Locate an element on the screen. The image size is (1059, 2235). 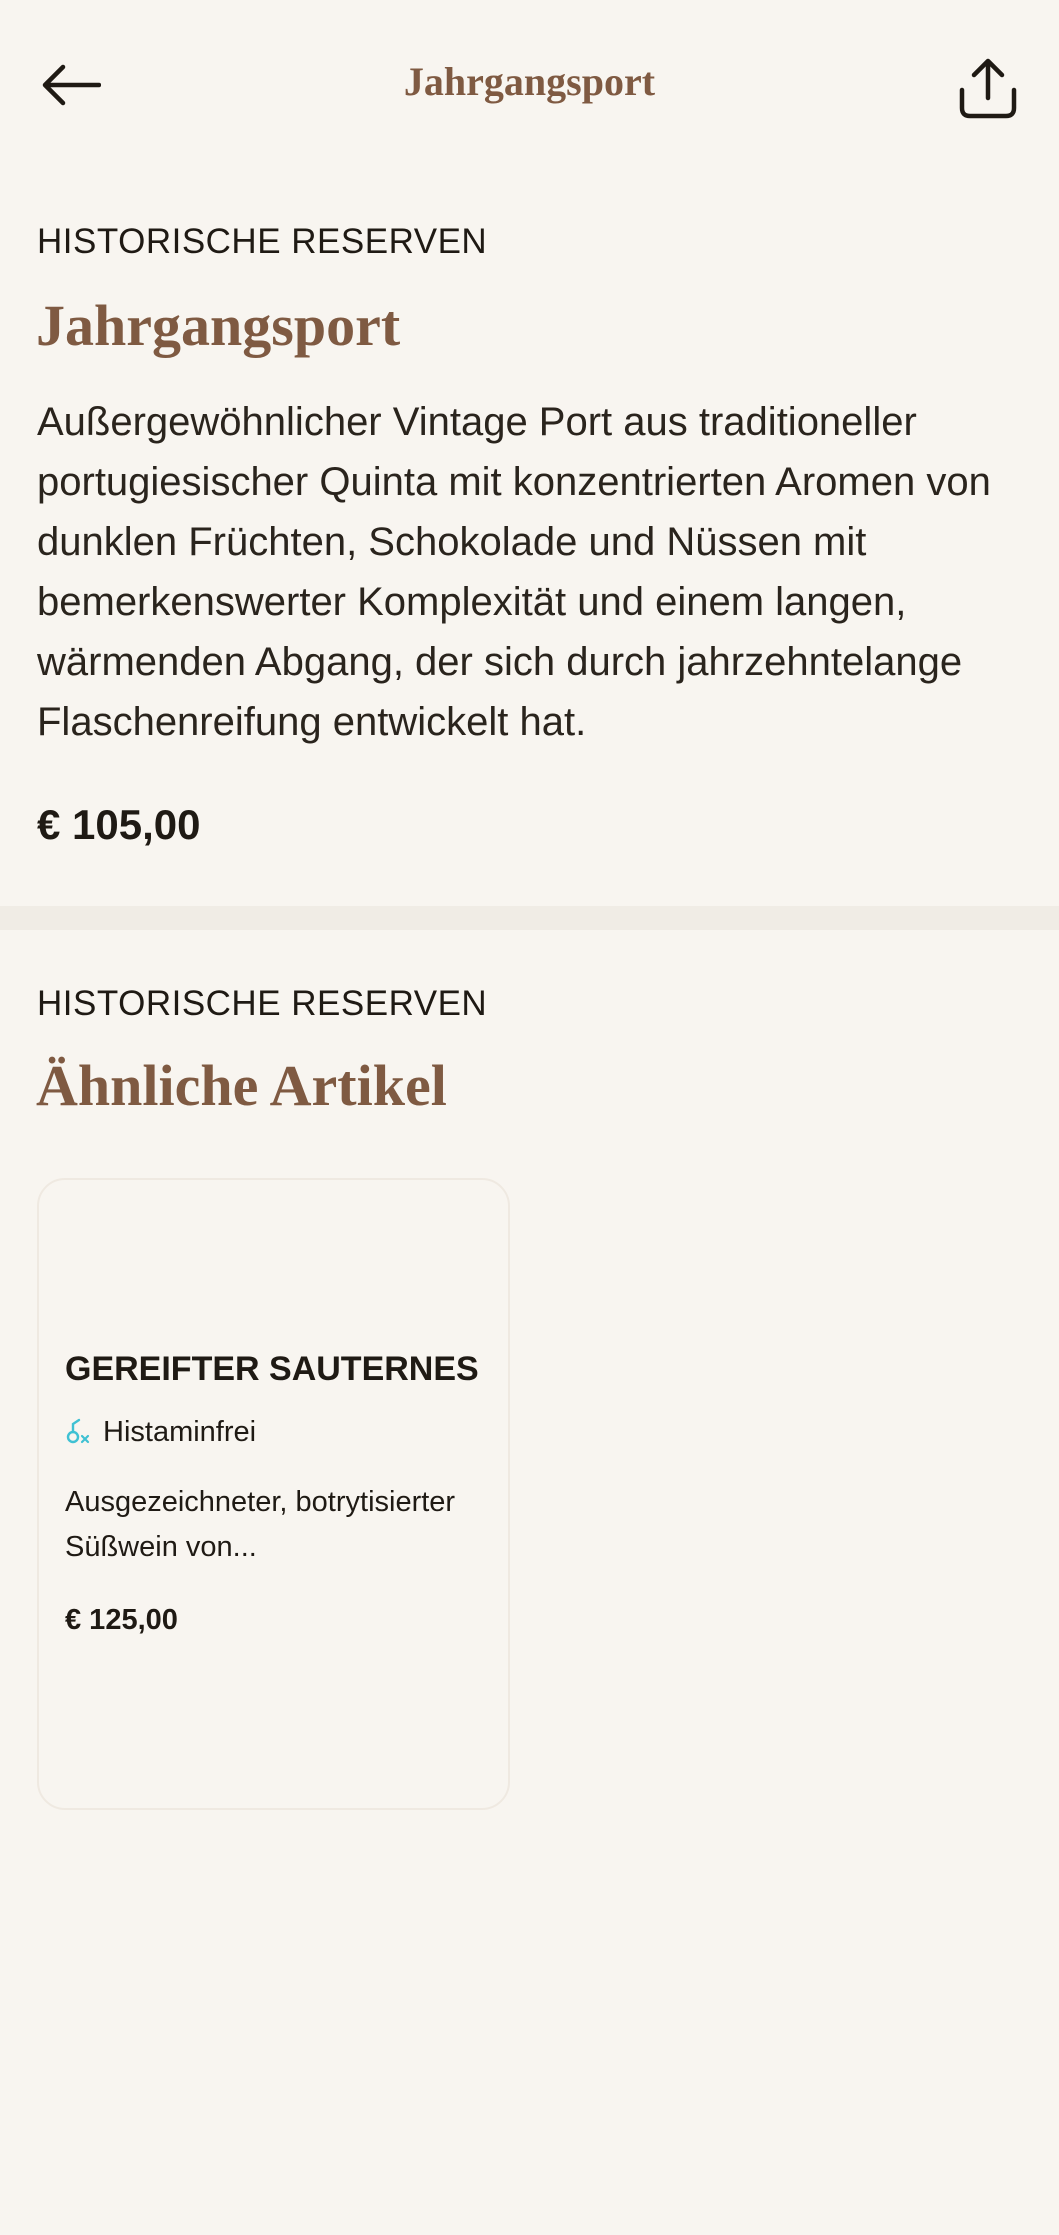
share-icon is located at coordinates (988, 88).